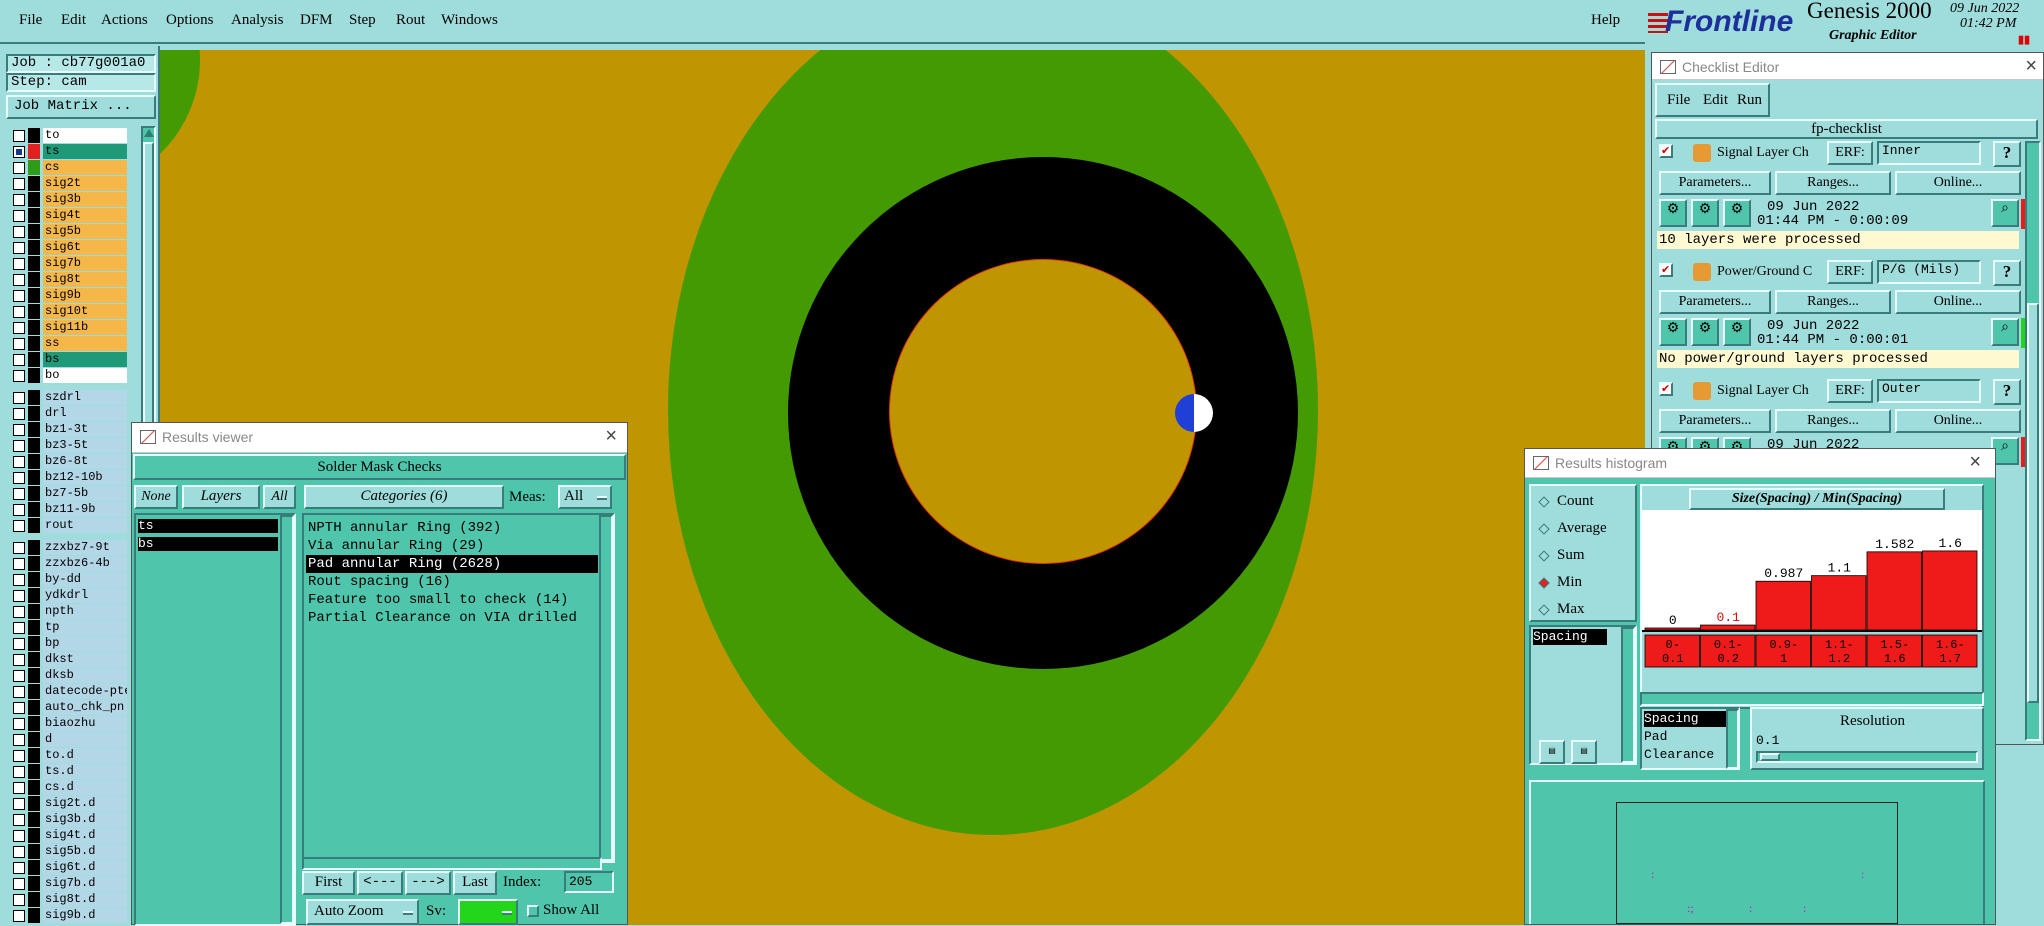 The width and height of the screenshot is (2044, 926). Describe the element at coordinates (1679, 754) in the screenshot. I see `measure-item-clearance: Clearance` at that location.